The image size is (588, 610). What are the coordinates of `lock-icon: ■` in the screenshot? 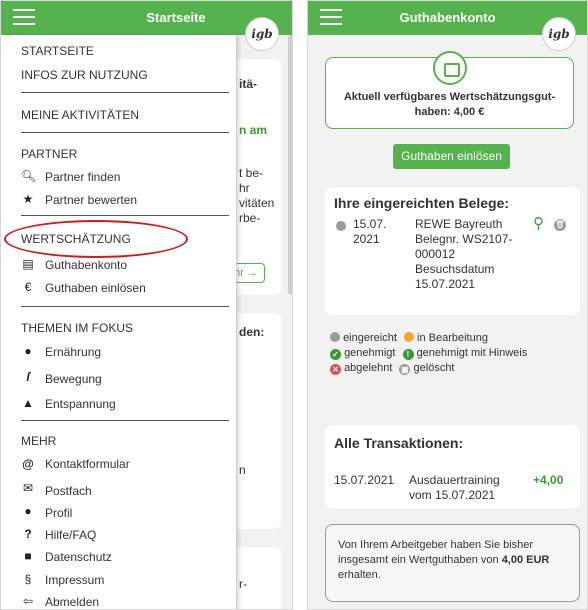 It's located at (28, 556).